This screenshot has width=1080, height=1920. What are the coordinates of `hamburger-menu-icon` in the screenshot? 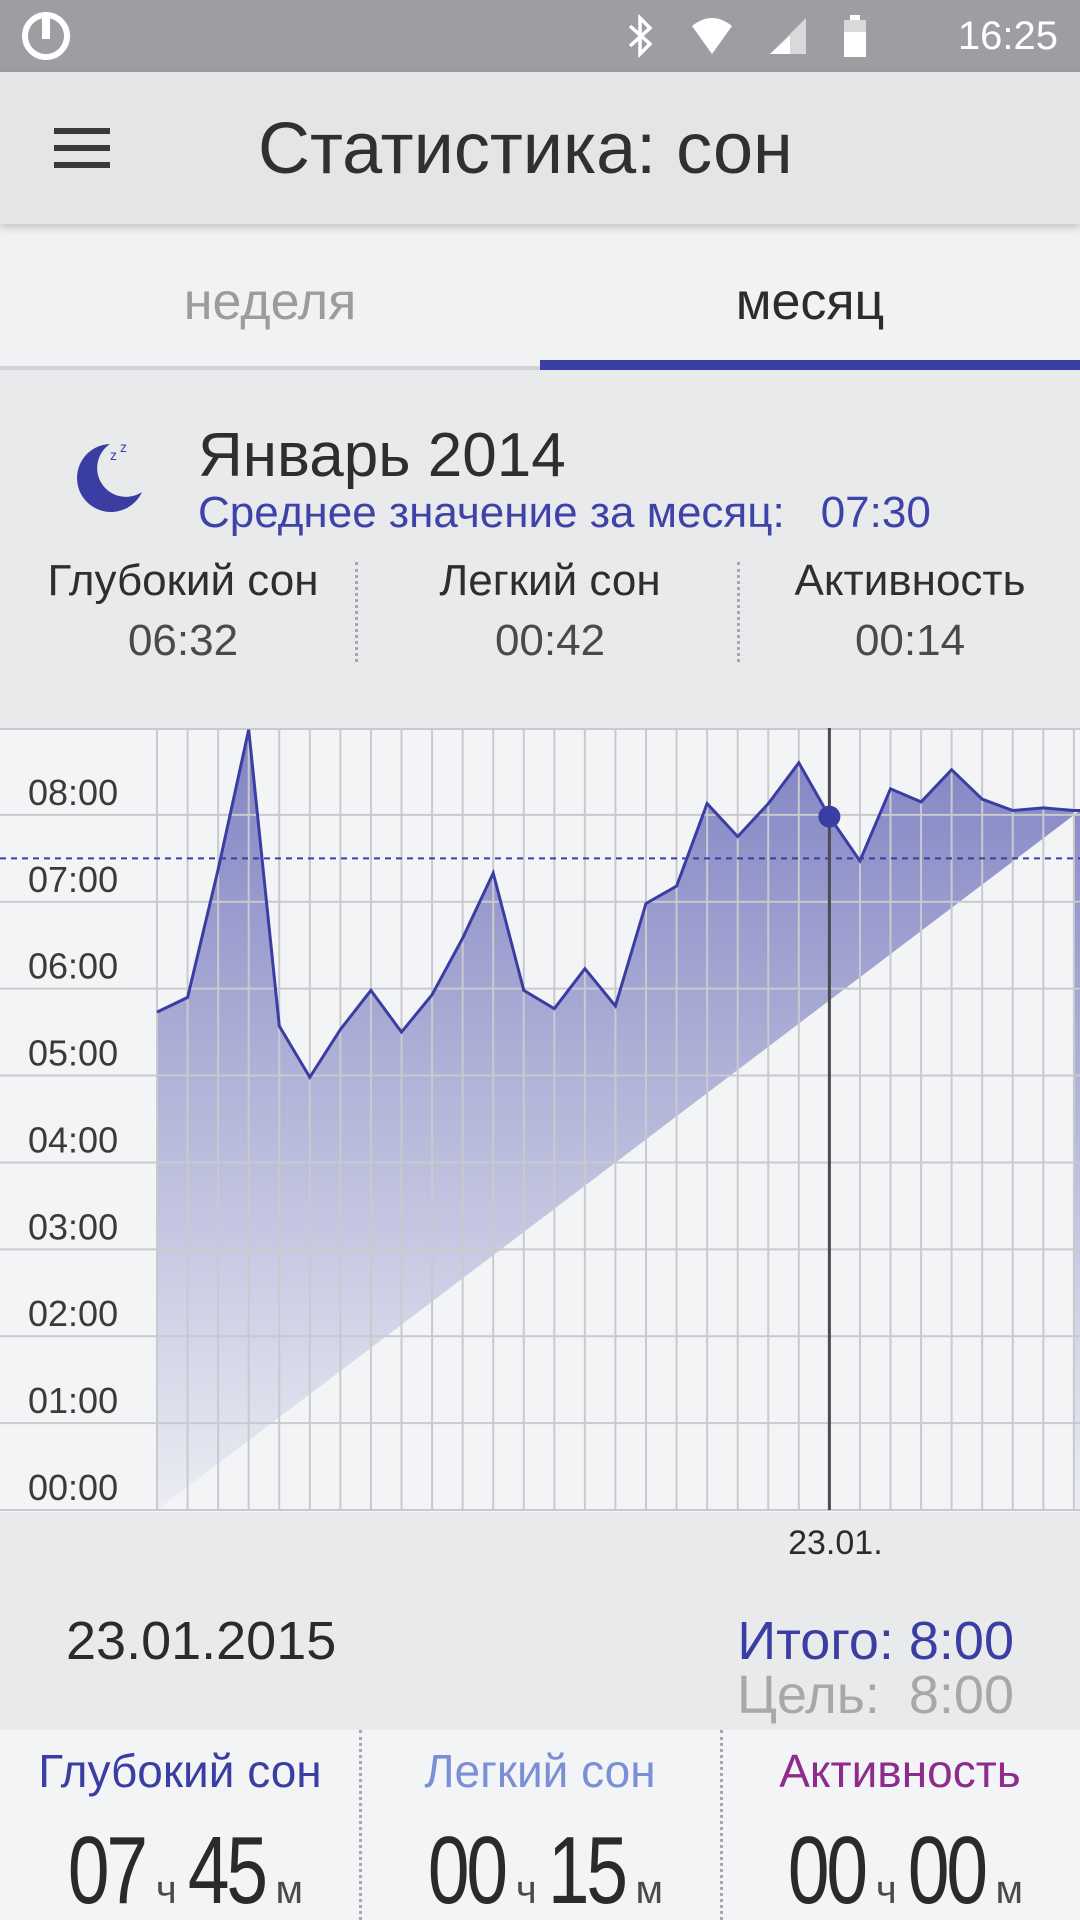 It's located at (82, 148).